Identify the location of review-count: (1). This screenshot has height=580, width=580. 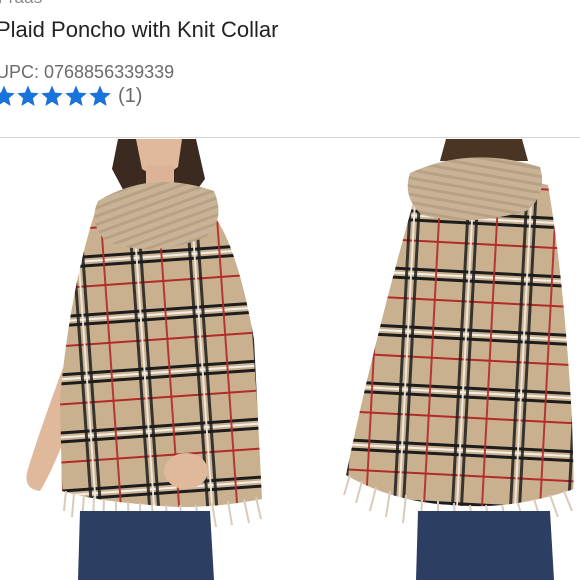
(130, 96).